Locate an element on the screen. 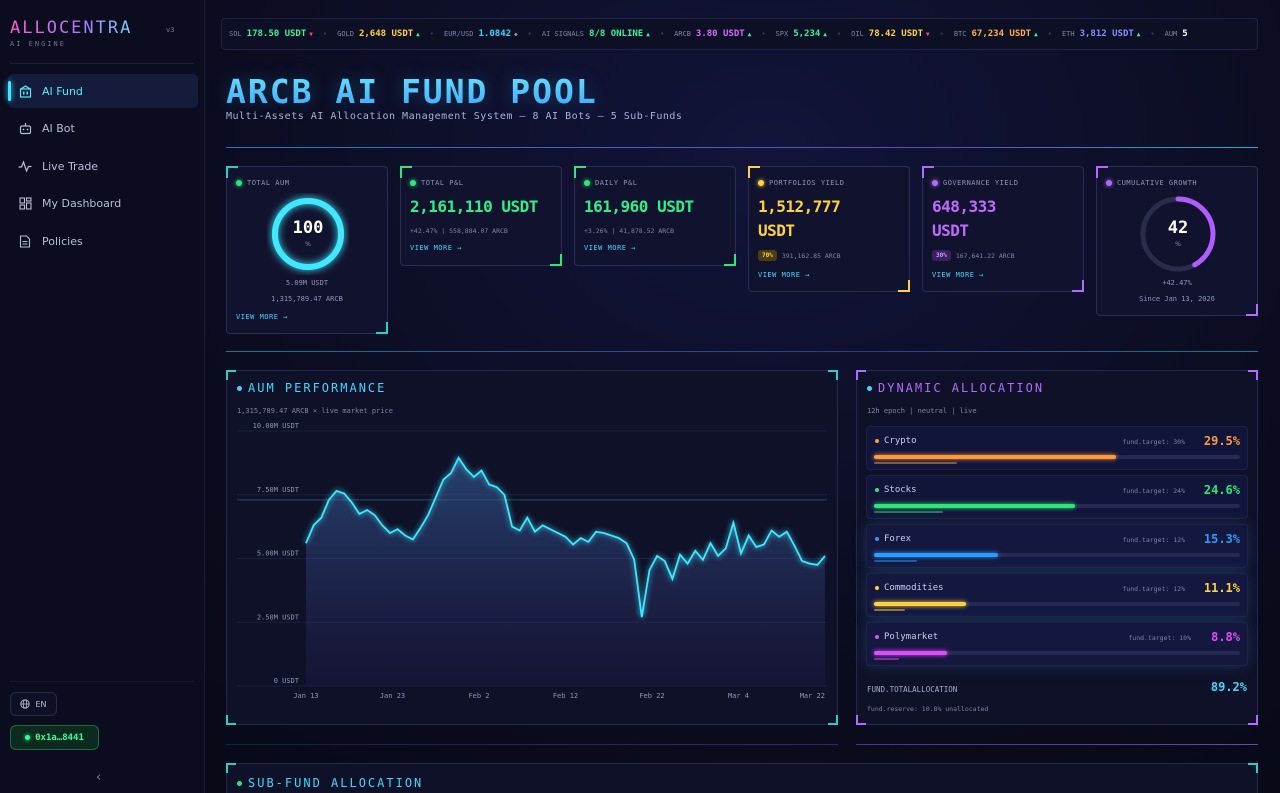 The image size is (1280, 793). allocation-row: Stocks fund.target: 24% 24.6% is located at coordinates (1057, 497).